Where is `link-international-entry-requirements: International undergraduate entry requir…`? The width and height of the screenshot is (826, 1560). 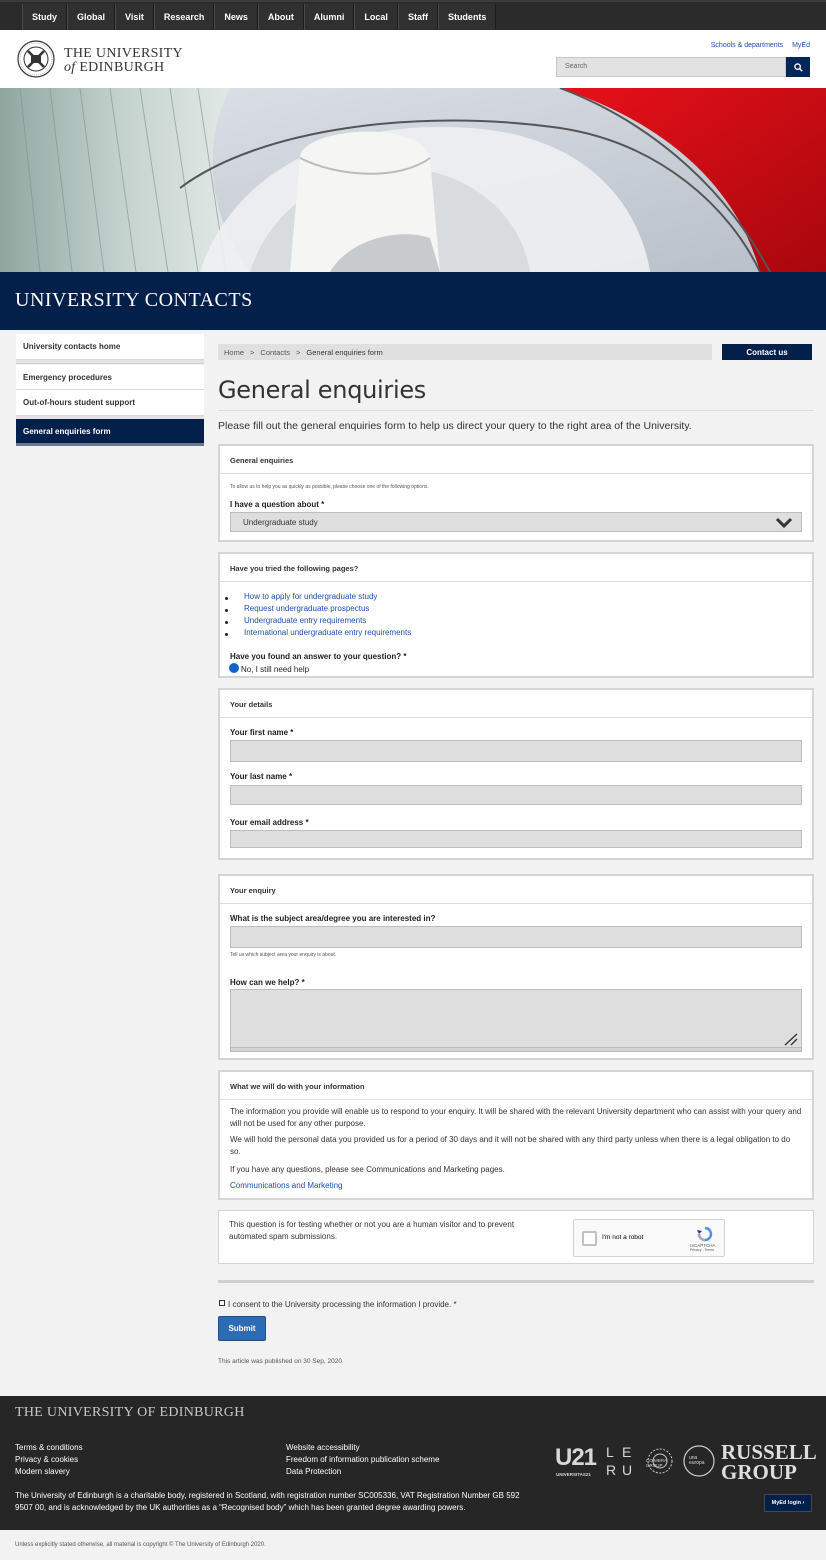 link-international-entry-requirements: International undergraduate entry requir… is located at coordinates (317, 634).